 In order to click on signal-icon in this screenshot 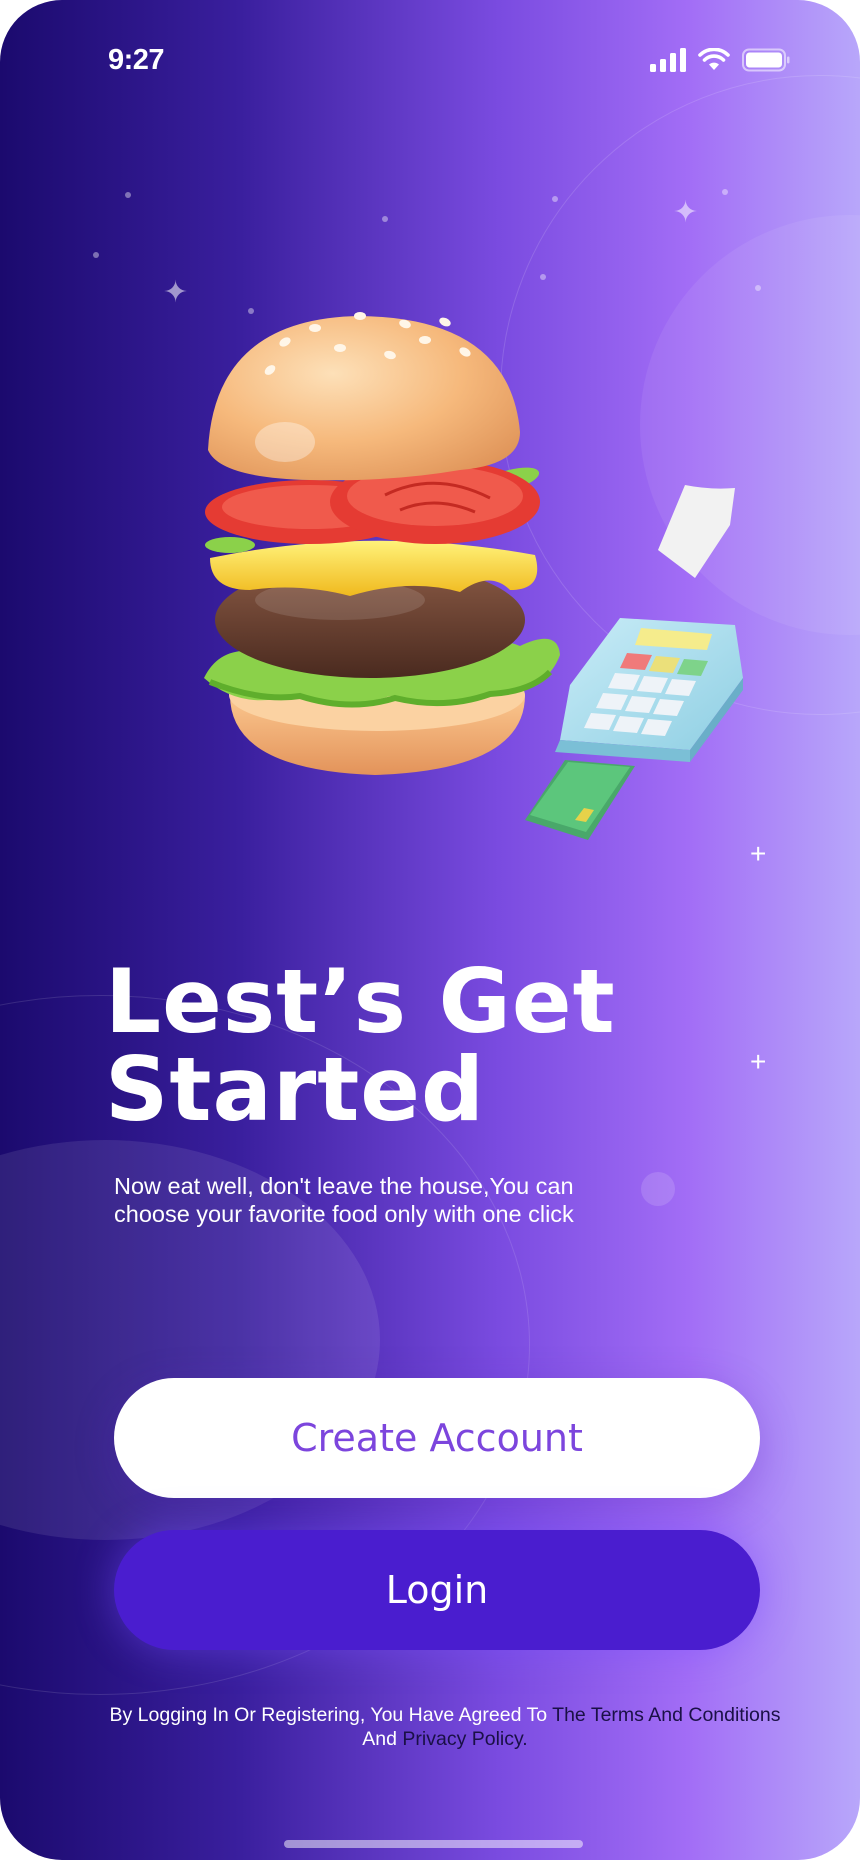, I will do `click(668, 60)`.